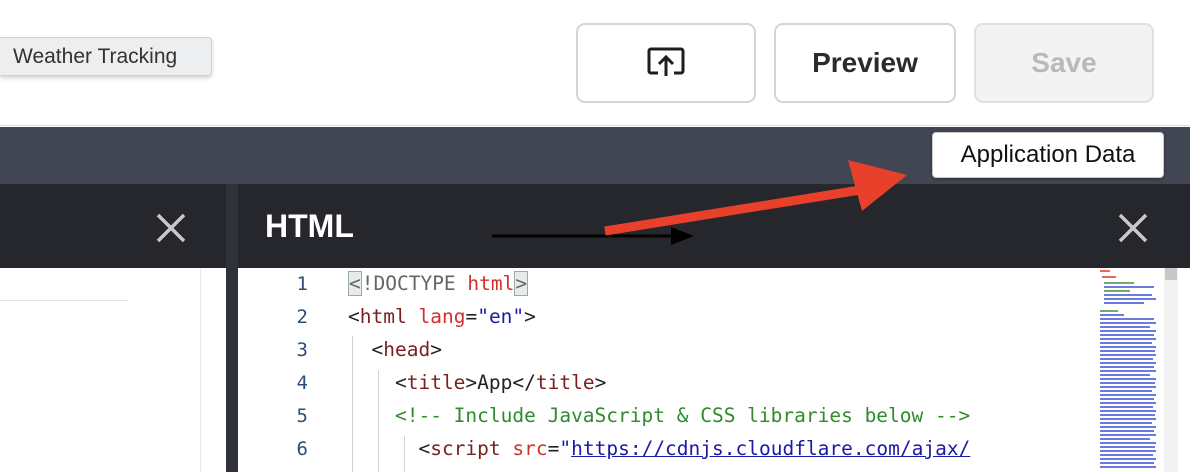  I want to click on editor-scroll-thumb, so click(1171, 274).